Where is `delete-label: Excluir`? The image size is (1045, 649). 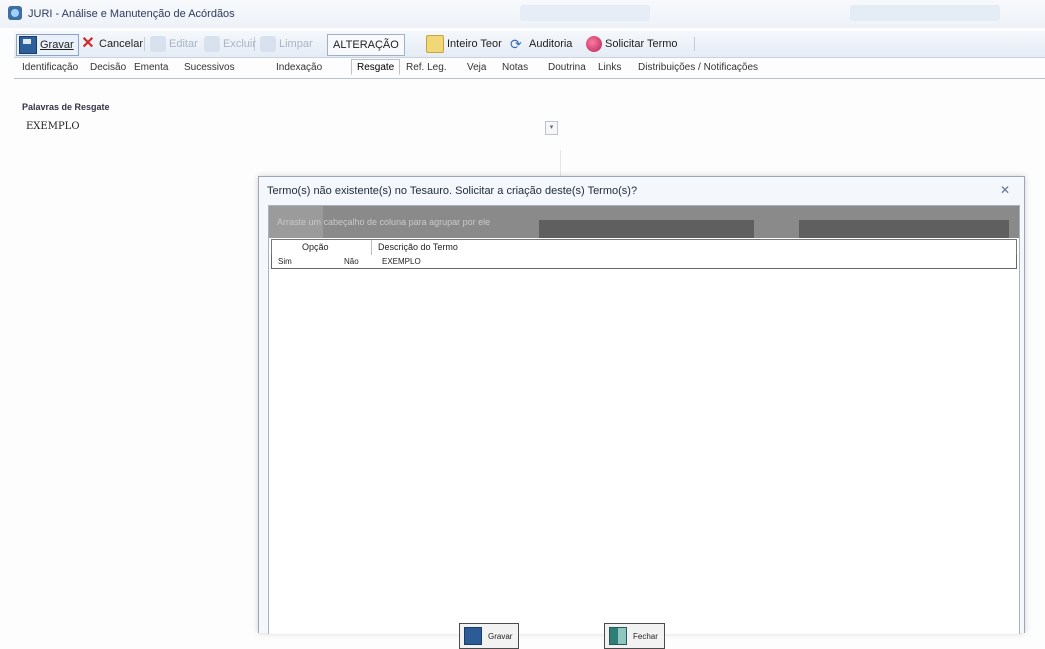 delete-label: Excluir is located at coordinates (240, 44).